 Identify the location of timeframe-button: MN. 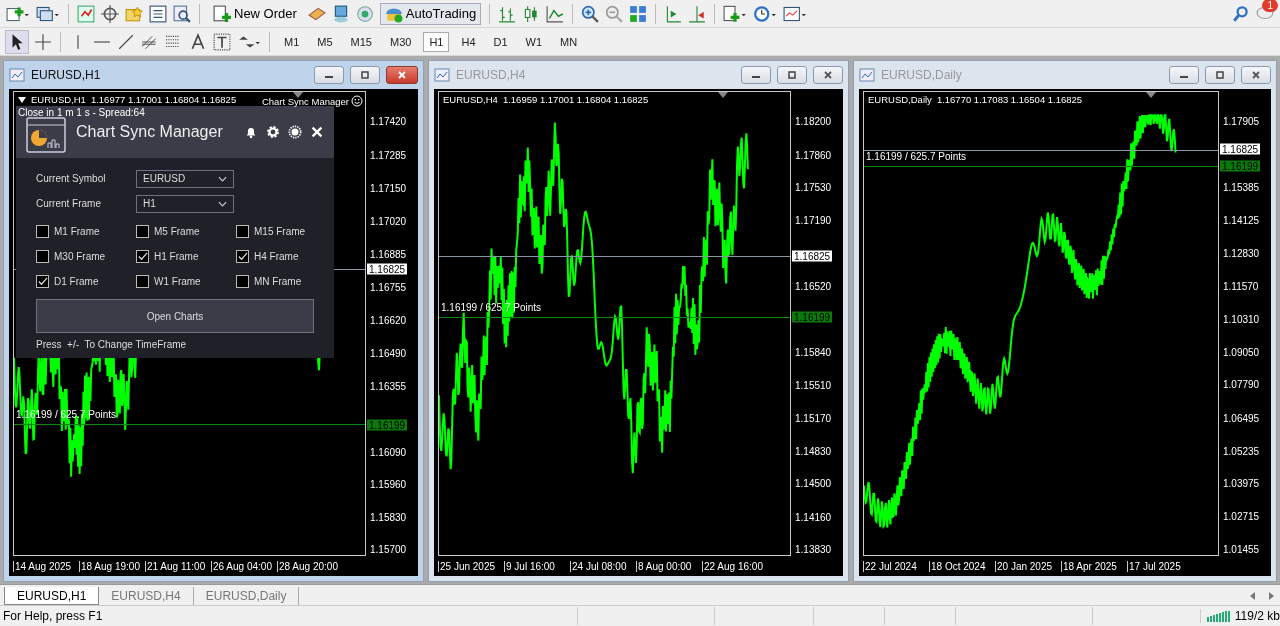
(569, 41).